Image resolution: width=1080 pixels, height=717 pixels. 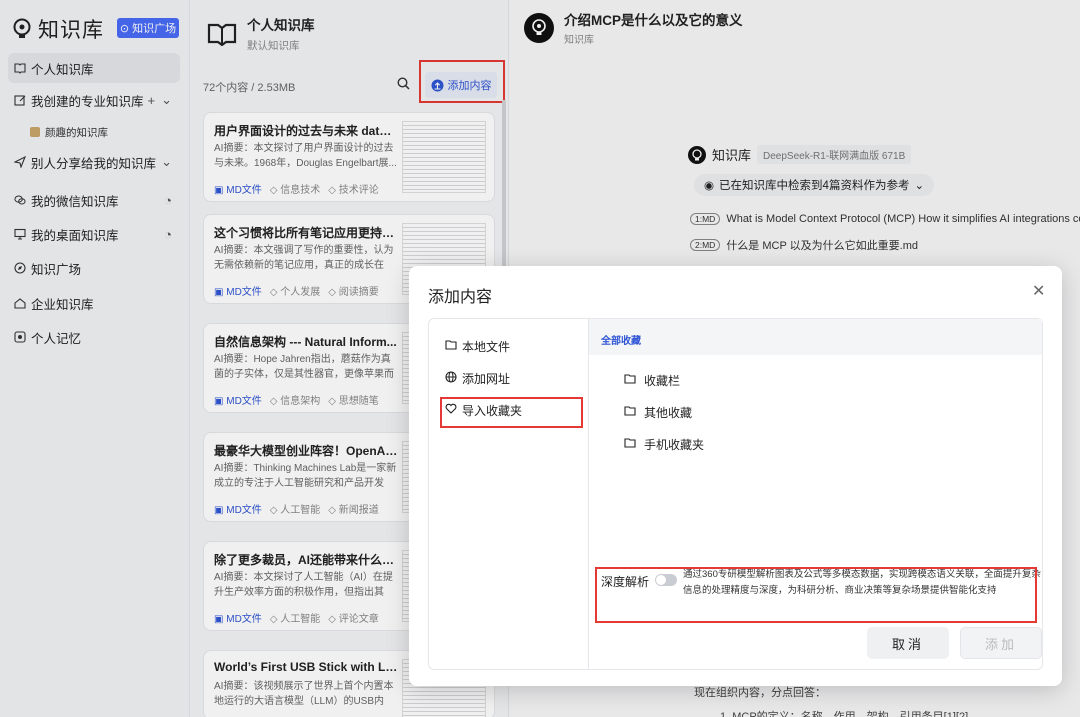 What do you see at coordinates (477, 346) in the screenshot?
I see `option-local-file: 本地文件` at bounding box center [477, 346].